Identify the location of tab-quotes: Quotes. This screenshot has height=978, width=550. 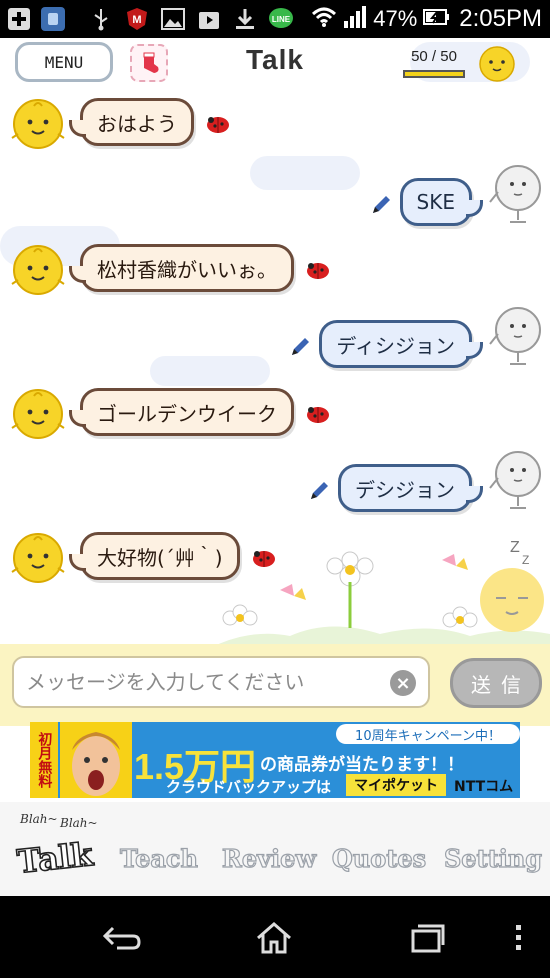
(379, 858).